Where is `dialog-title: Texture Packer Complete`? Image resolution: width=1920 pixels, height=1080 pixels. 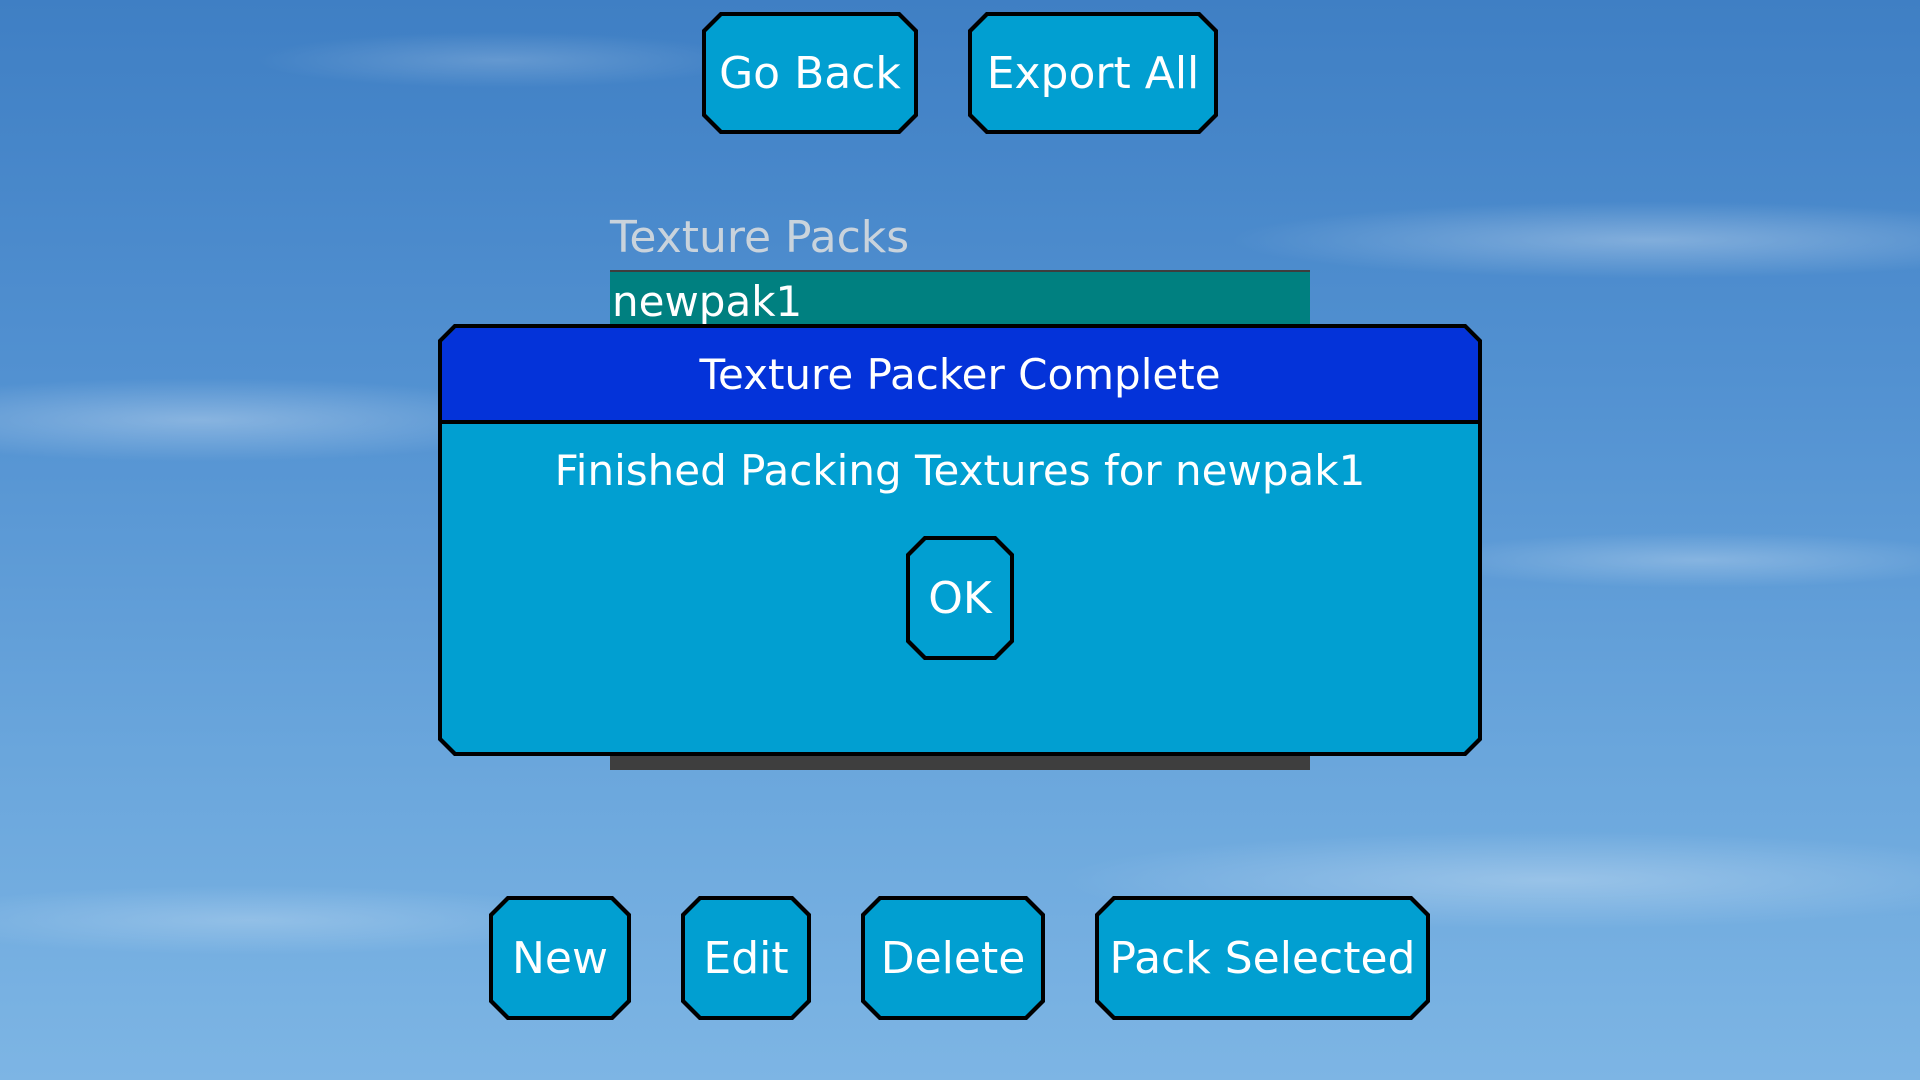 dialog-title: Texture Packer Complete is located at coordinates (960, 376).